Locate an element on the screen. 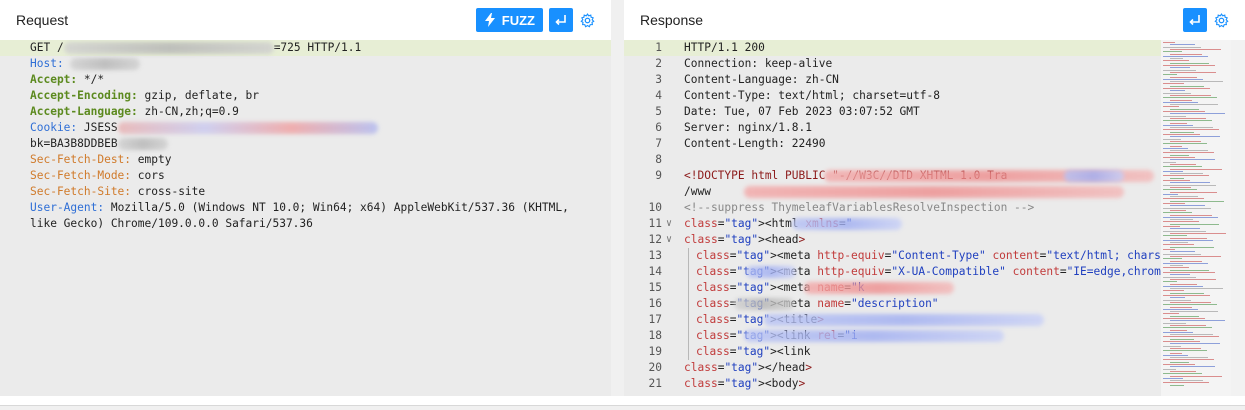  pane-splitter is located at coordinates (617, 198).